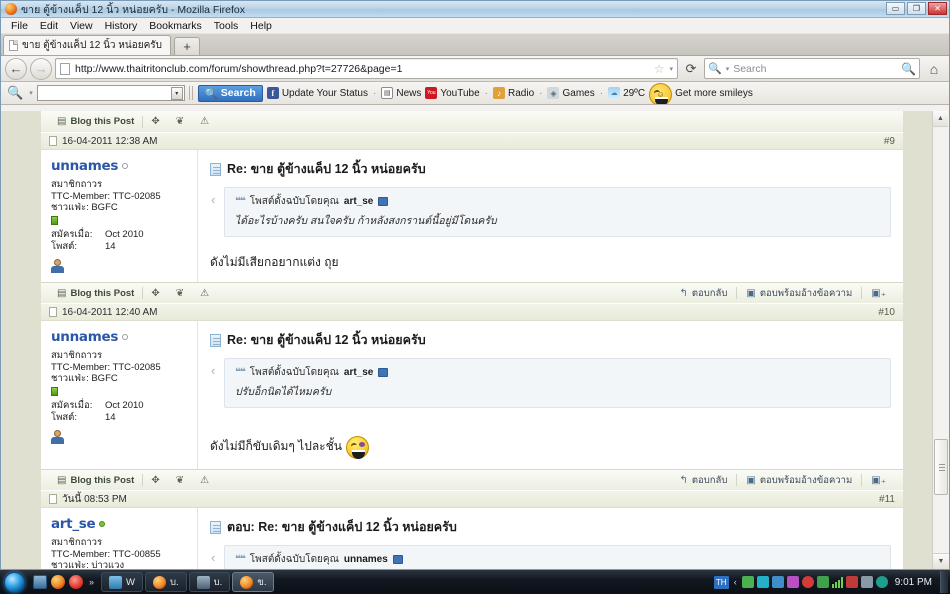 The width and height of the screenshot is (950, 594). I want to click on forward-button: →, so click(41, 68).